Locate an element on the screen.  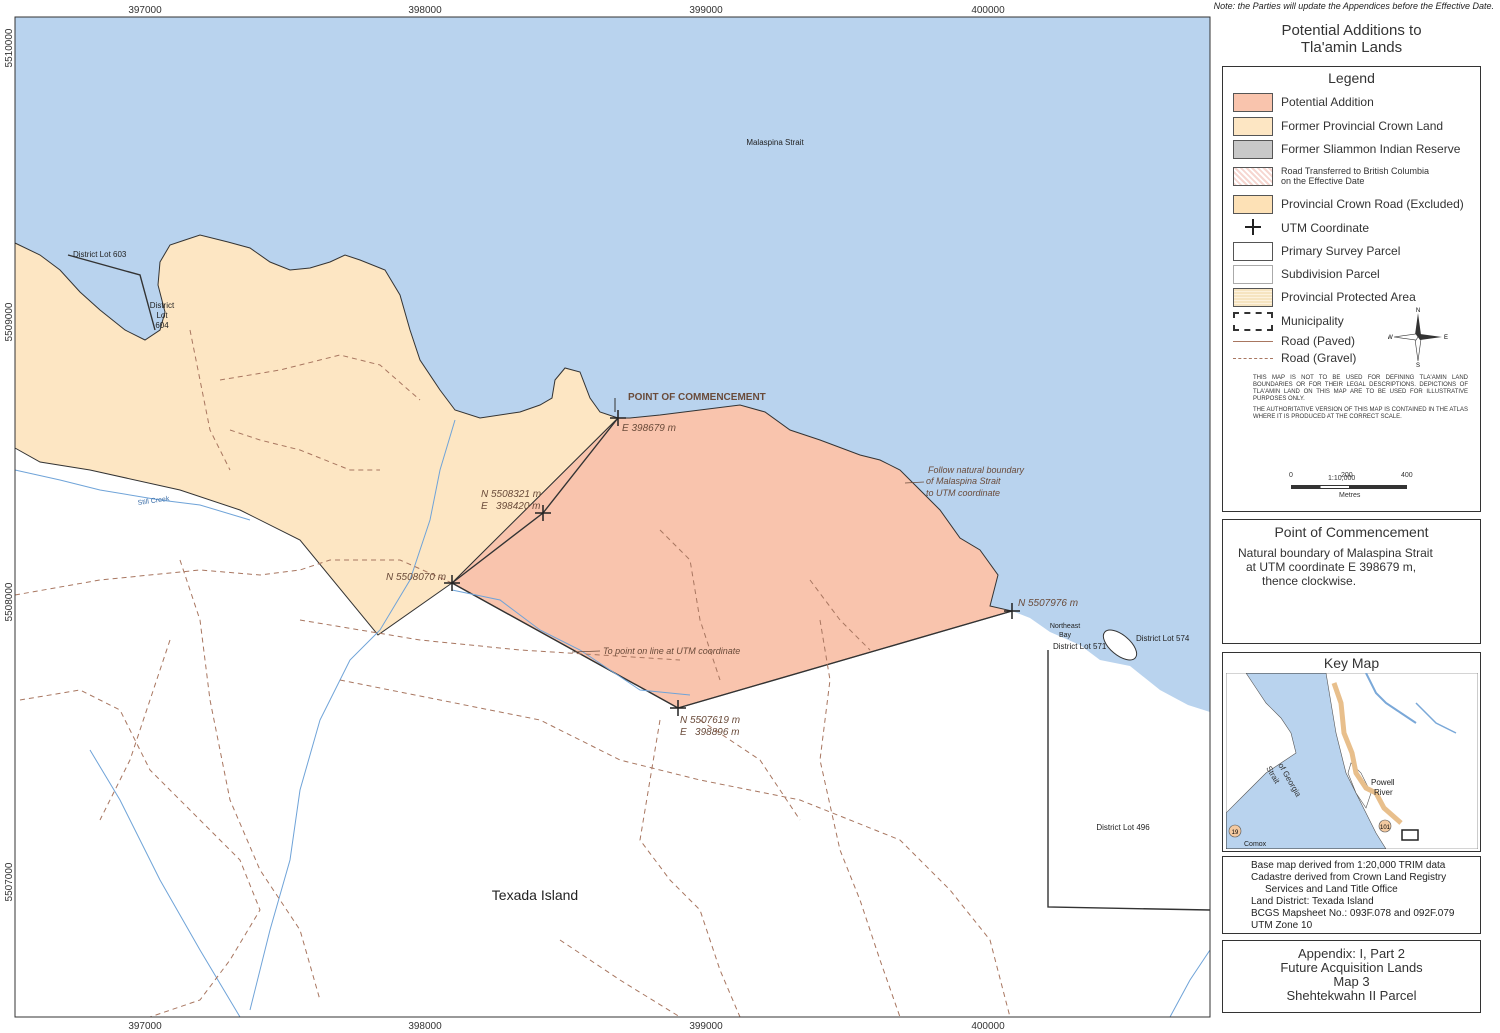
svg-text: 101 is located at coordinates (1385, 828).